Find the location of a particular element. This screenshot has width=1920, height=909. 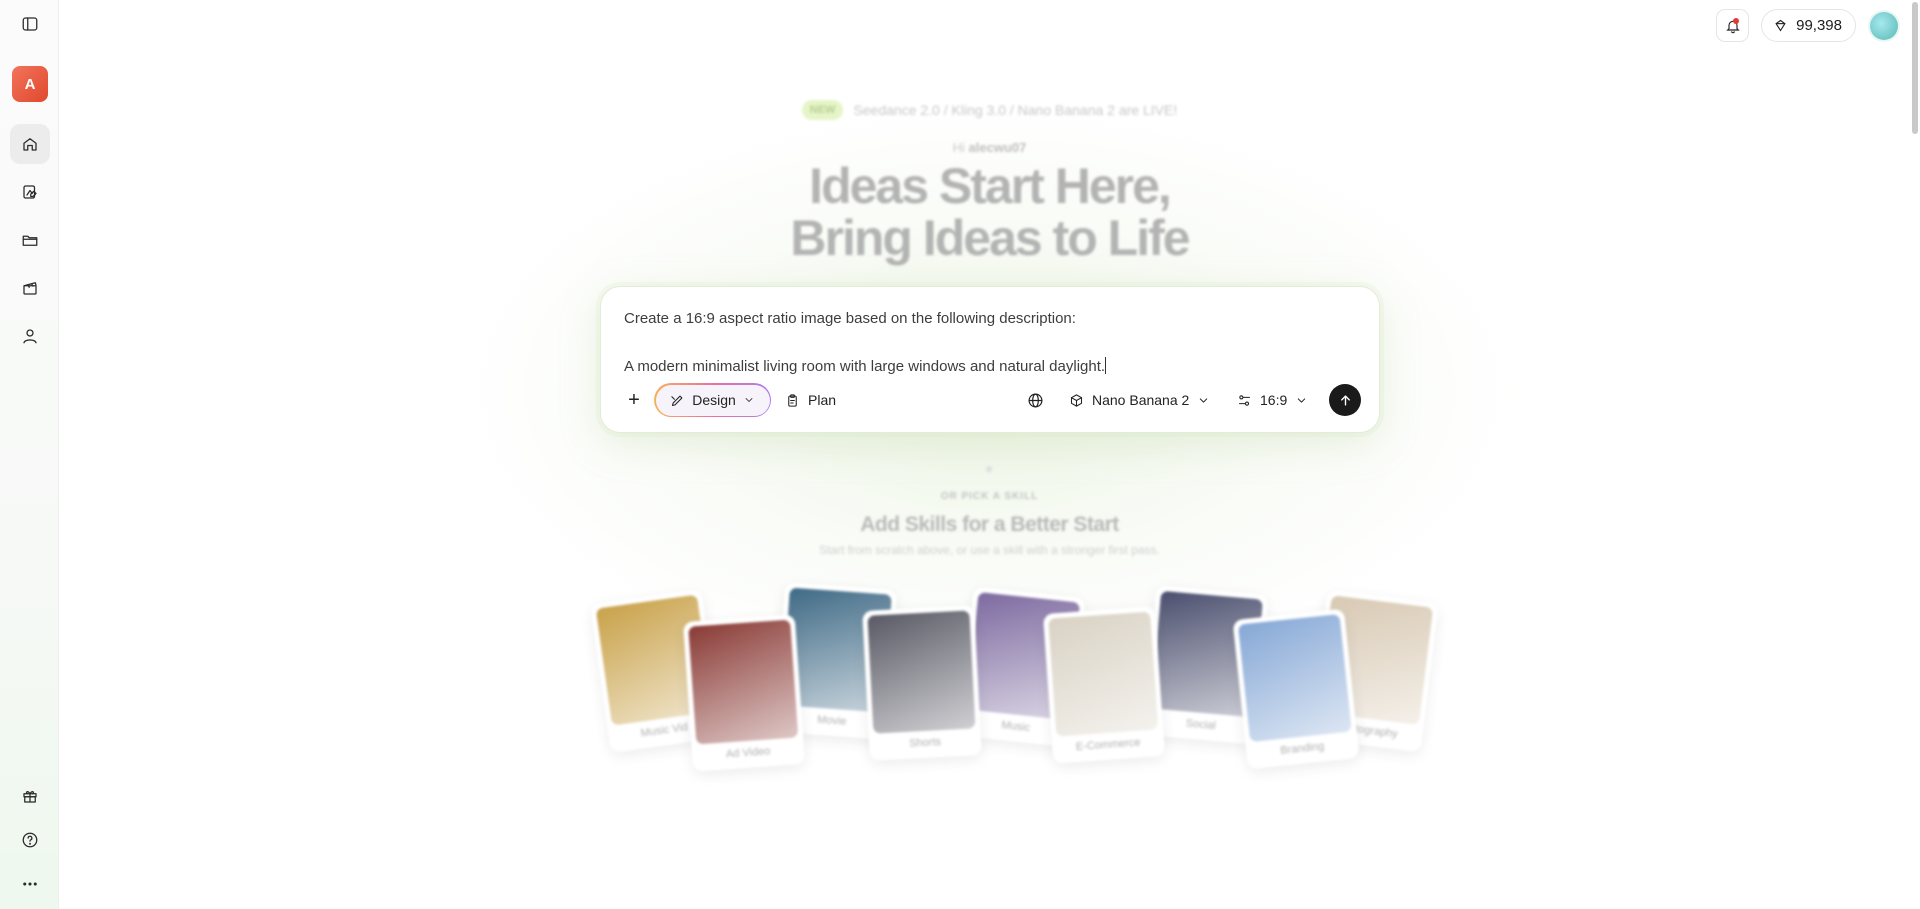

credits-icon is located at coordinates (1780, 25).